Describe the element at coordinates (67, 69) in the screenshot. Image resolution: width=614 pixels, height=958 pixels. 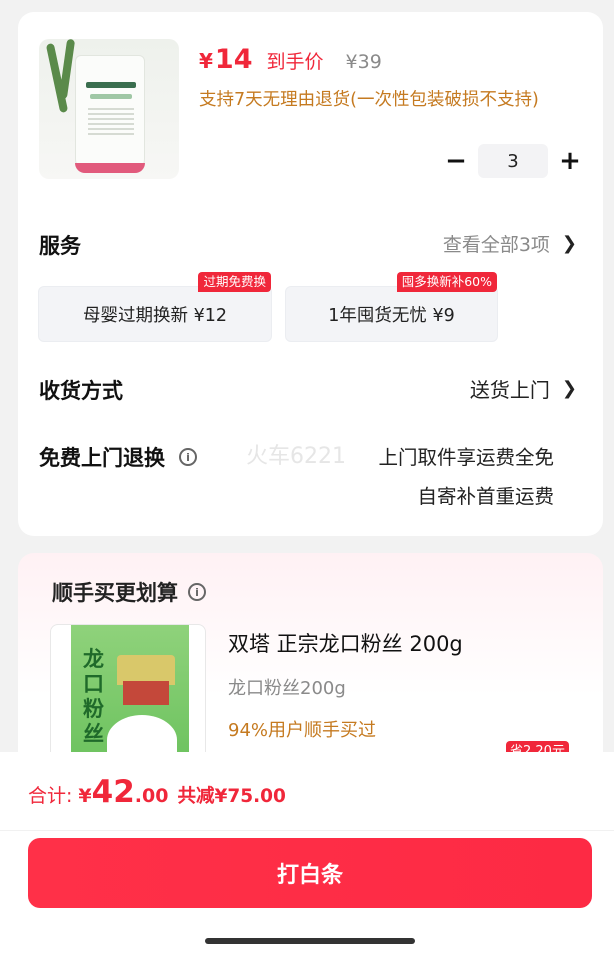
I see `leaf-decoration` at that location.